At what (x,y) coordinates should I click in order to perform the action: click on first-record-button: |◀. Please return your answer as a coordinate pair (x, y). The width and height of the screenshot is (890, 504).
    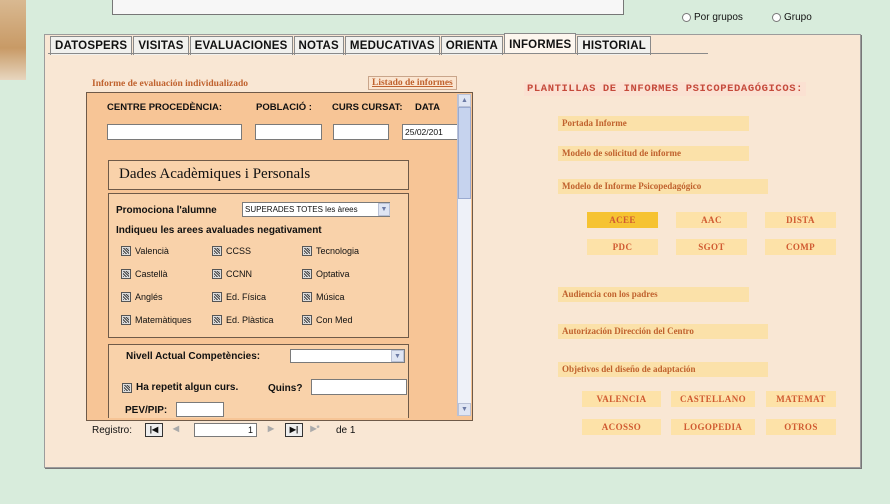
    Looking at the image, I should click on (154, 430).